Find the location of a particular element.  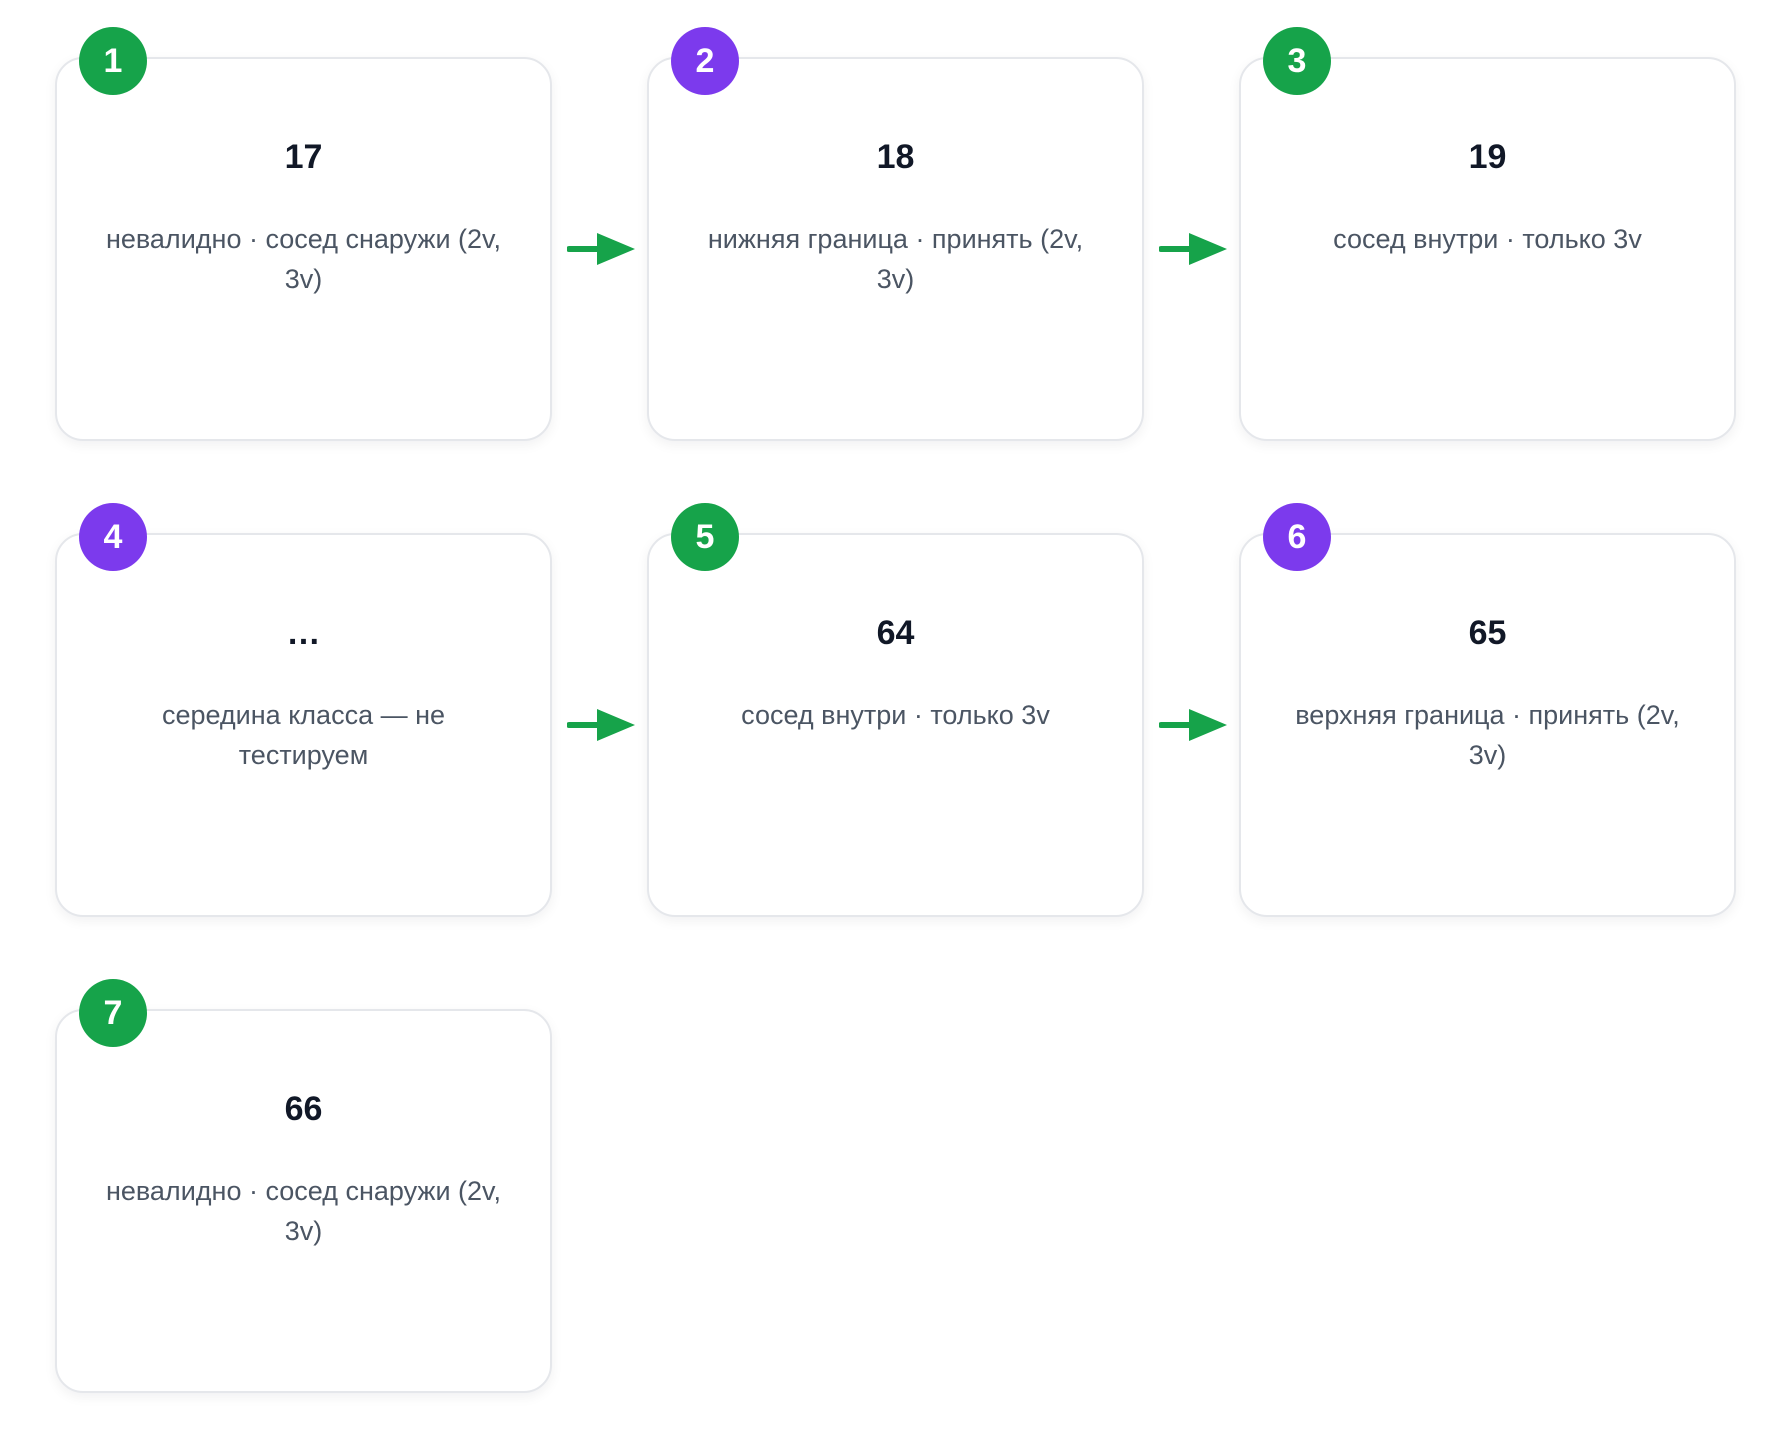

step-card-7: 66 невалидно · сосед снаружи (2v, 3v) is located at coordinates (303, 1201).